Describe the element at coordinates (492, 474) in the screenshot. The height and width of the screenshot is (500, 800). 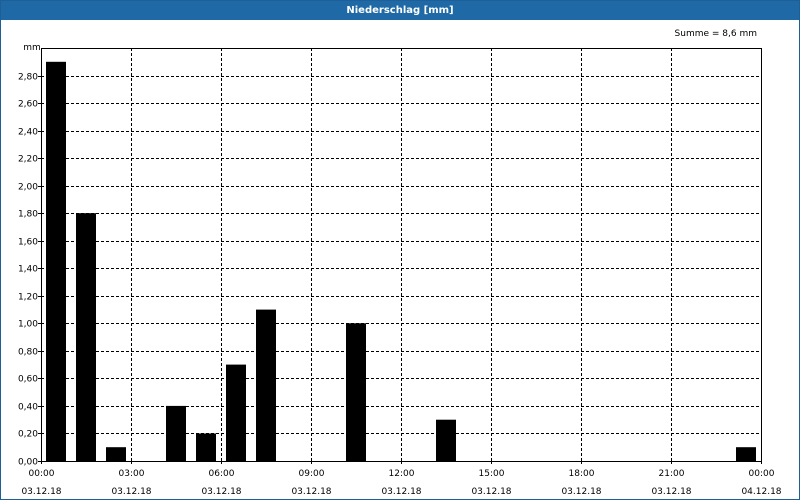
I see `x-tick-time-label: 15:00` at that location.